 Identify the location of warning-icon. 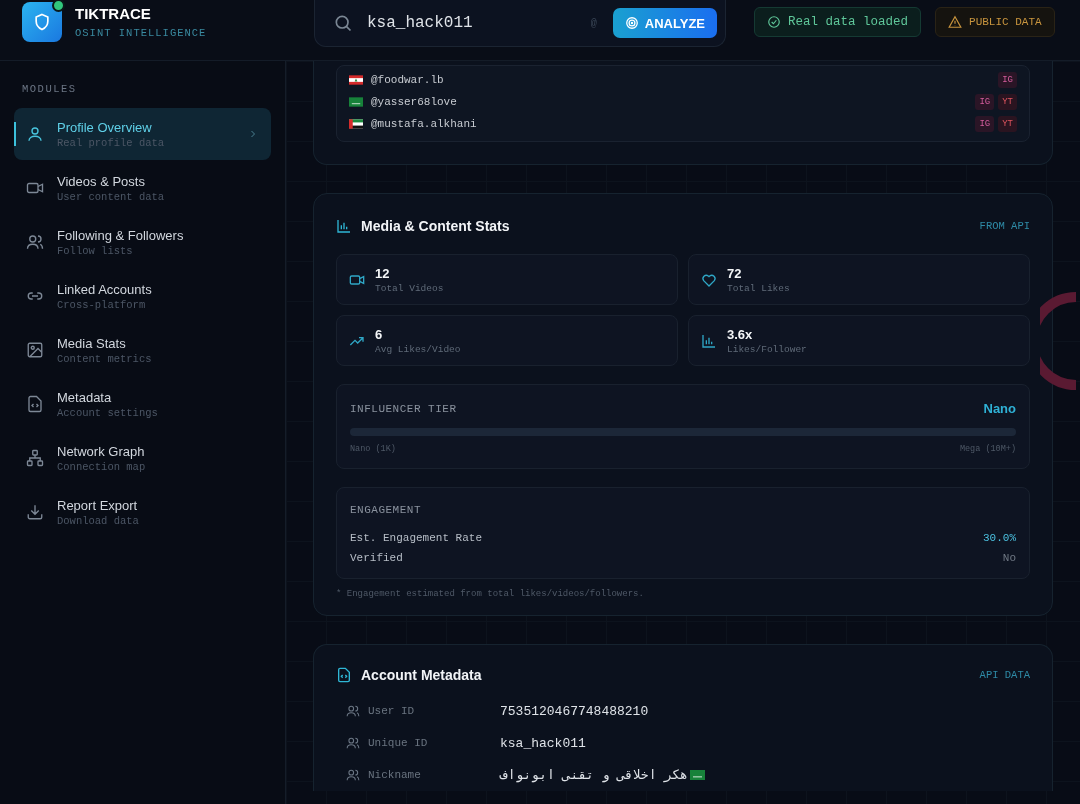
(955, 22).